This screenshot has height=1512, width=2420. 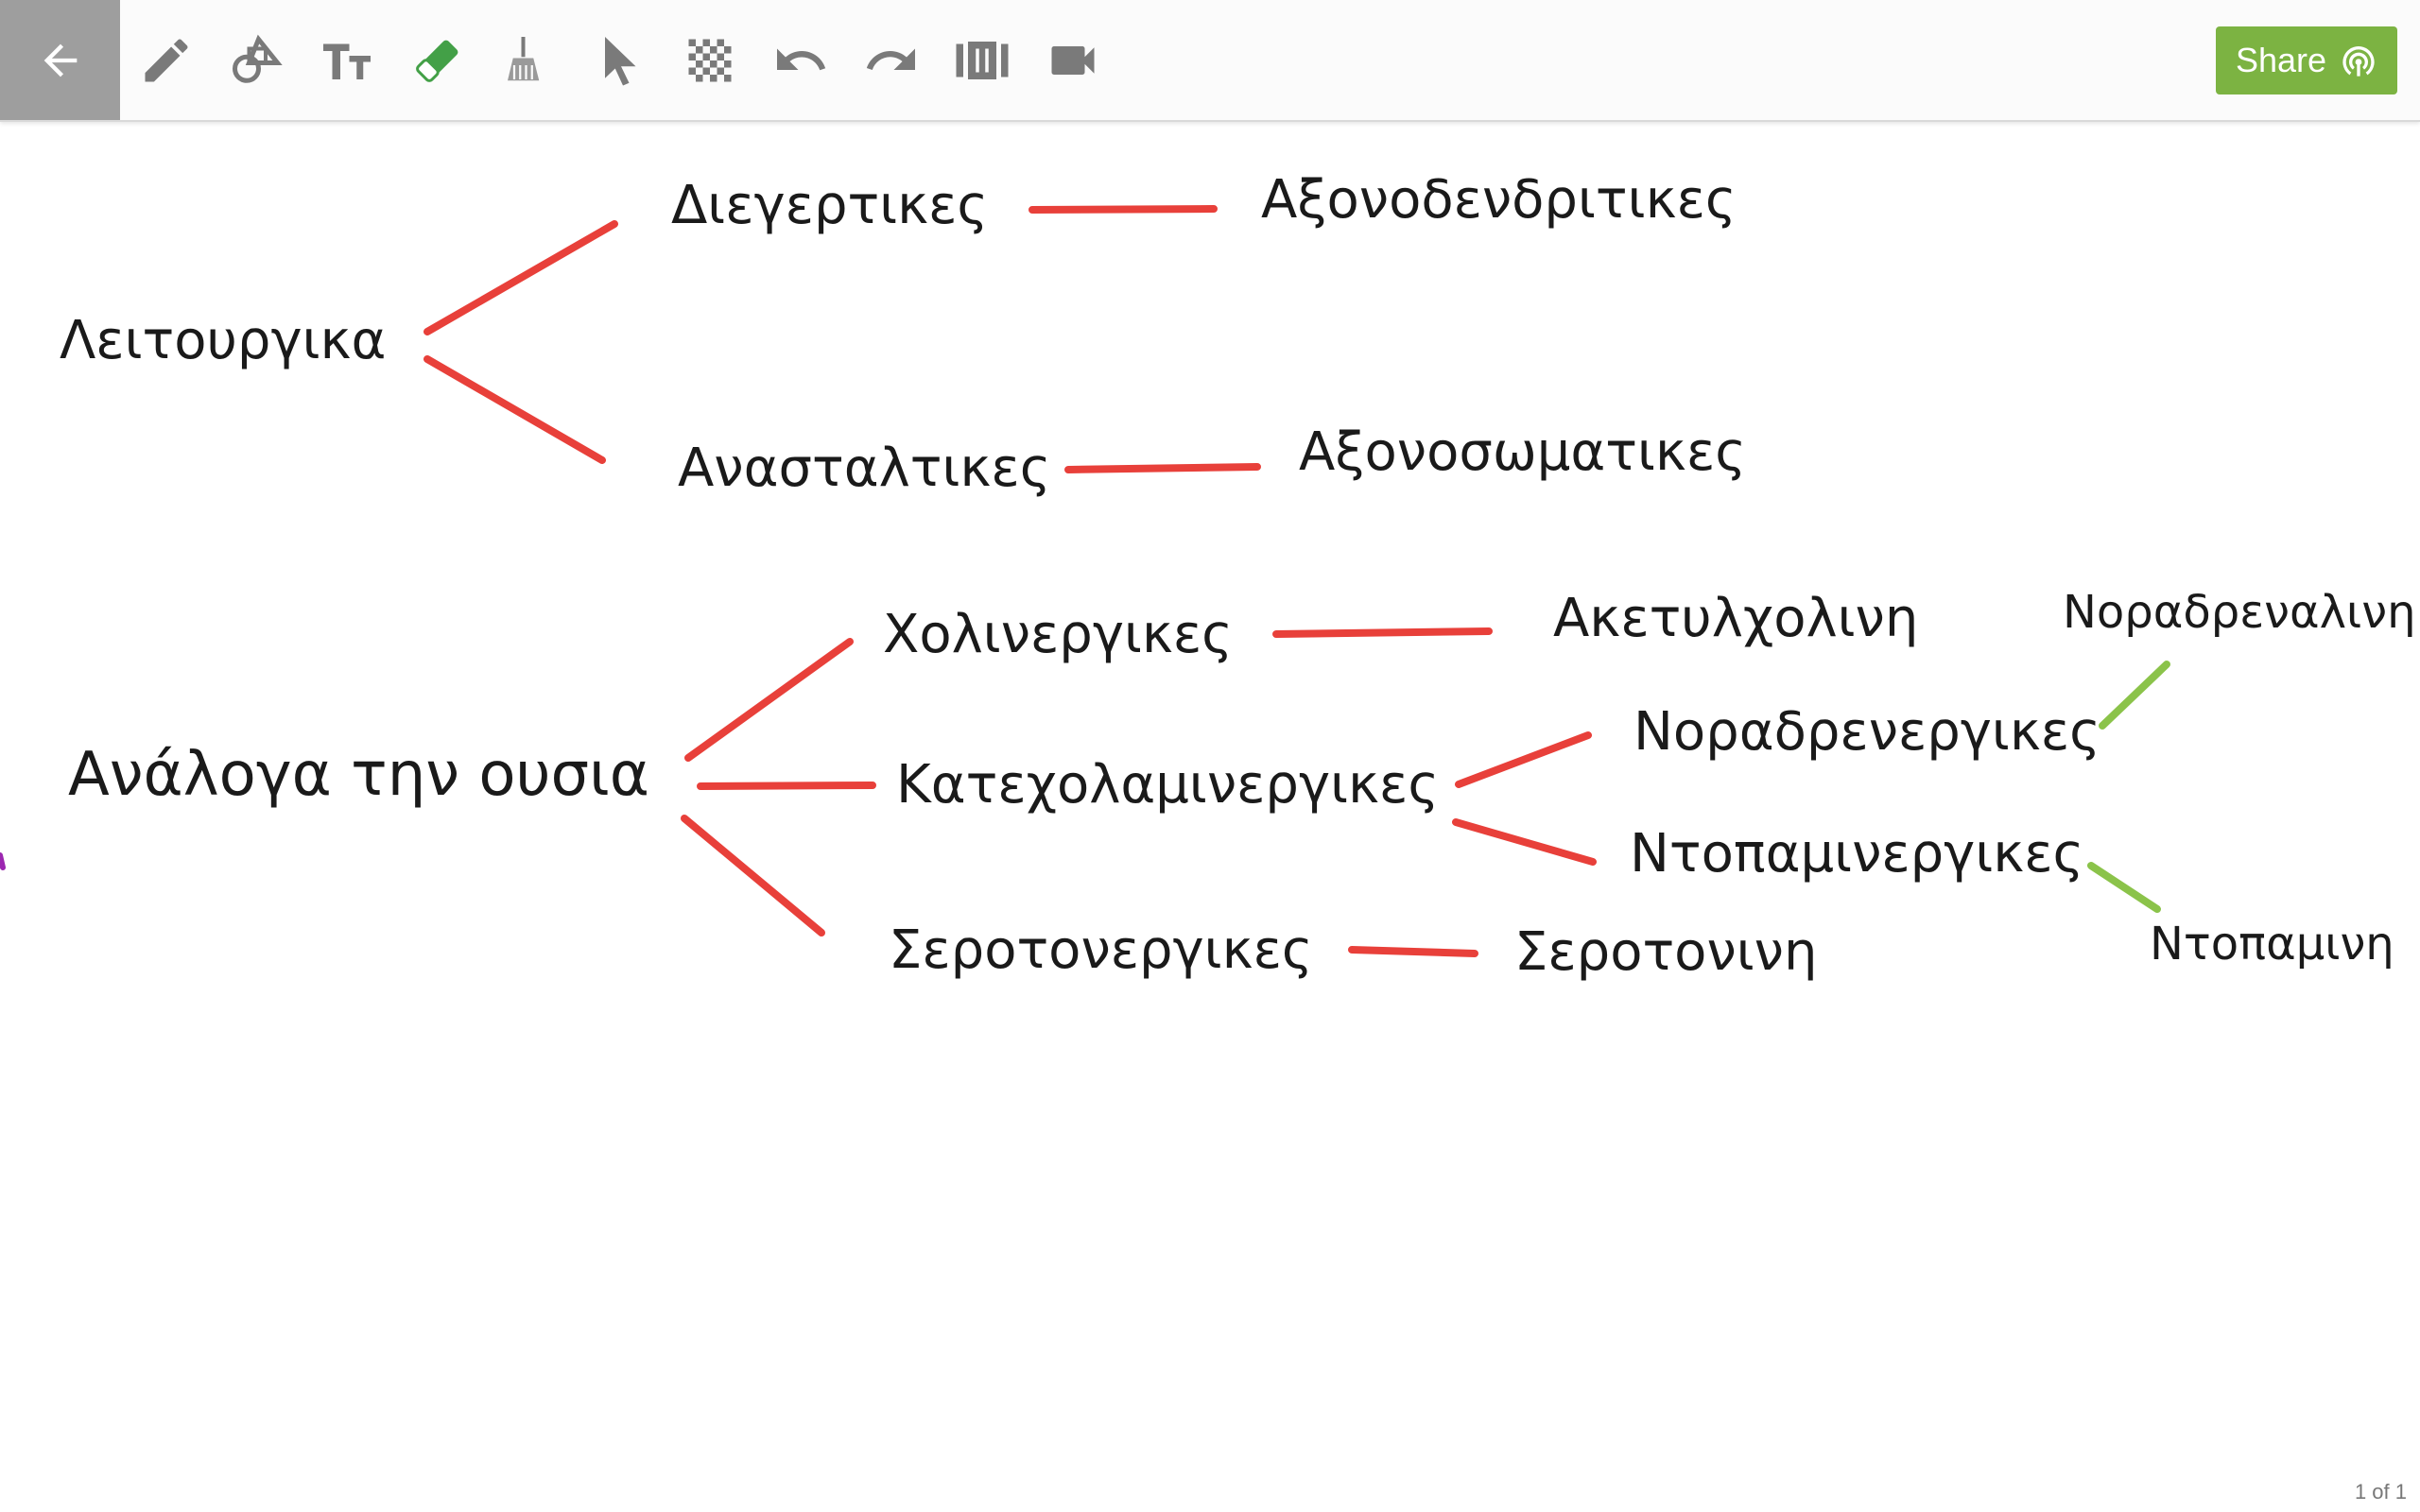 I want to click on note-serotonini: Σεροτονινη, so click(x=1665, y=952).